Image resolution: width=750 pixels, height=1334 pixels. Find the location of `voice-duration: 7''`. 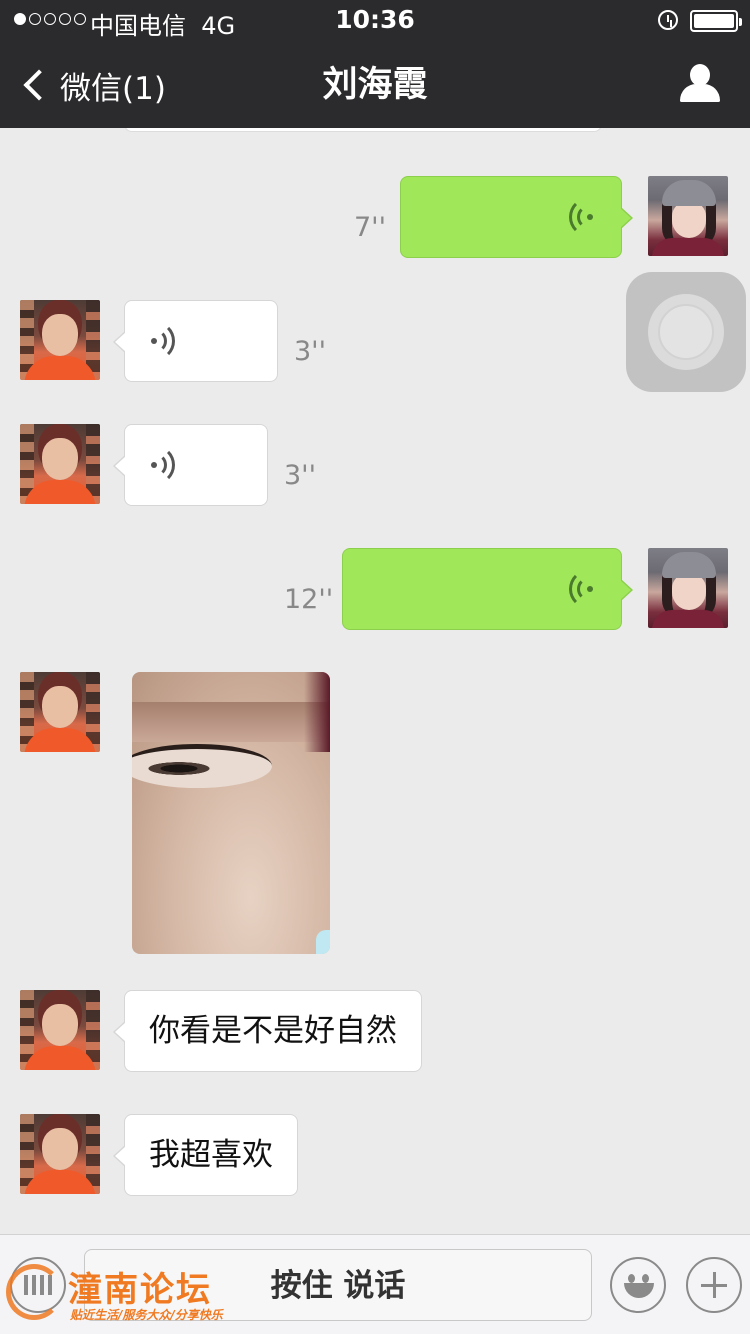

voice-duration: 7'' is located at coordinates (370, 227).